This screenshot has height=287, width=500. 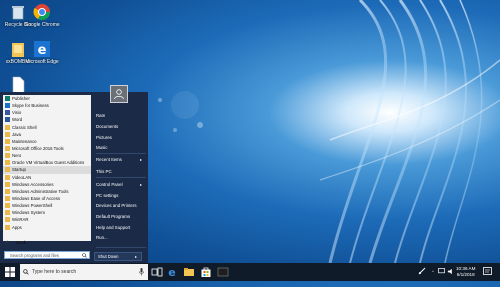 I want to click on terminal-icon, so click(x=223, y=272).